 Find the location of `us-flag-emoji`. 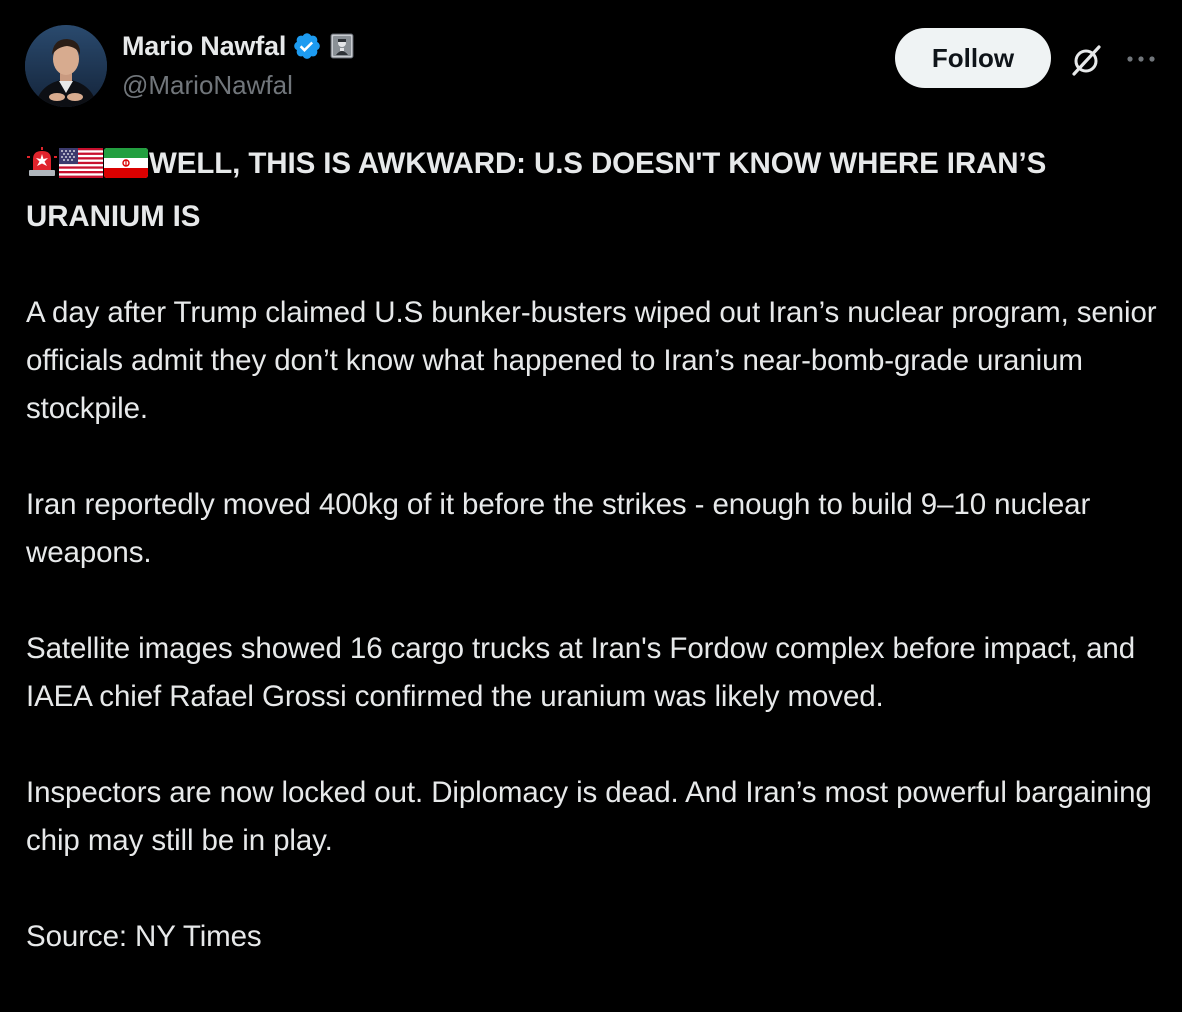

us-flag-emoji is located at coordinates (81, 169).